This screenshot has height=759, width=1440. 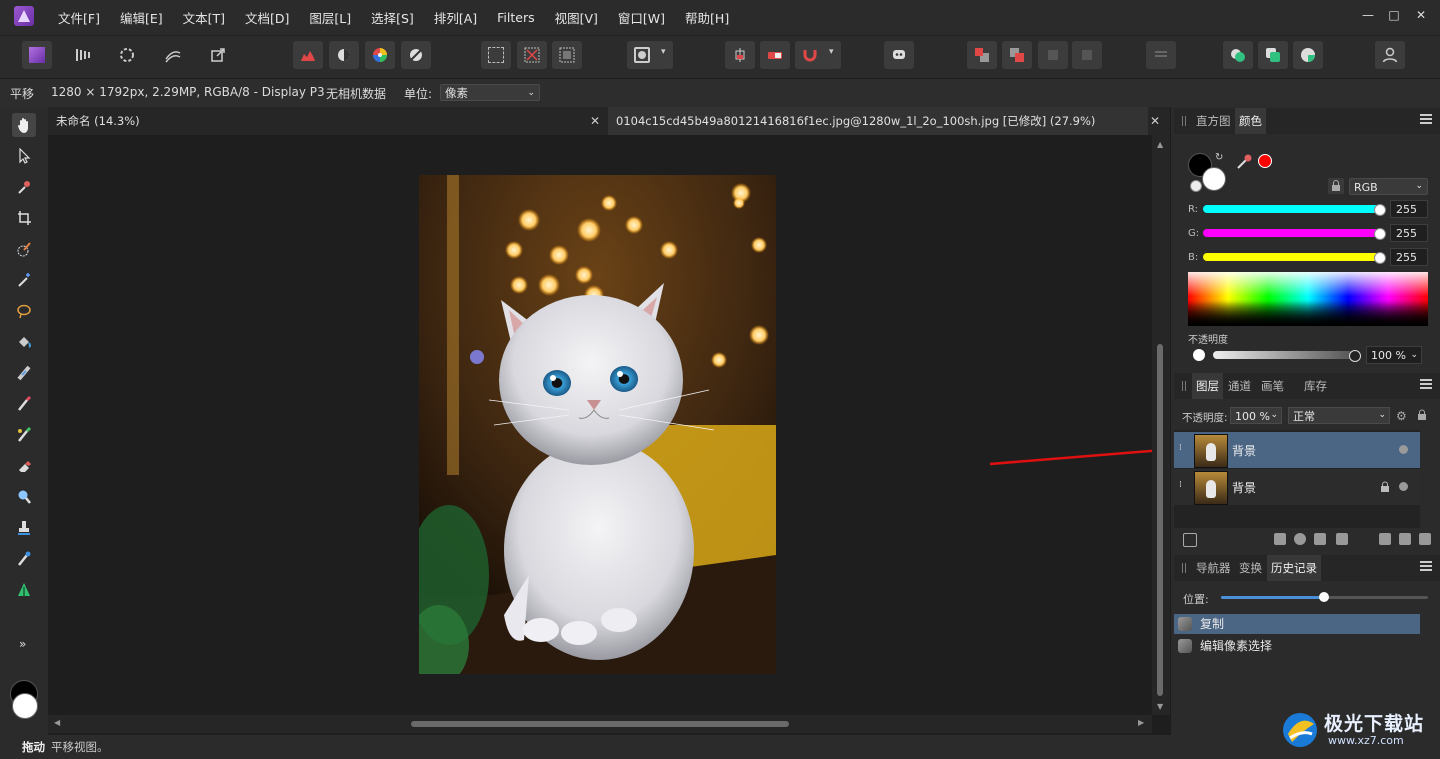 I want to click on dodge-tool, so click(x=24, y=497).